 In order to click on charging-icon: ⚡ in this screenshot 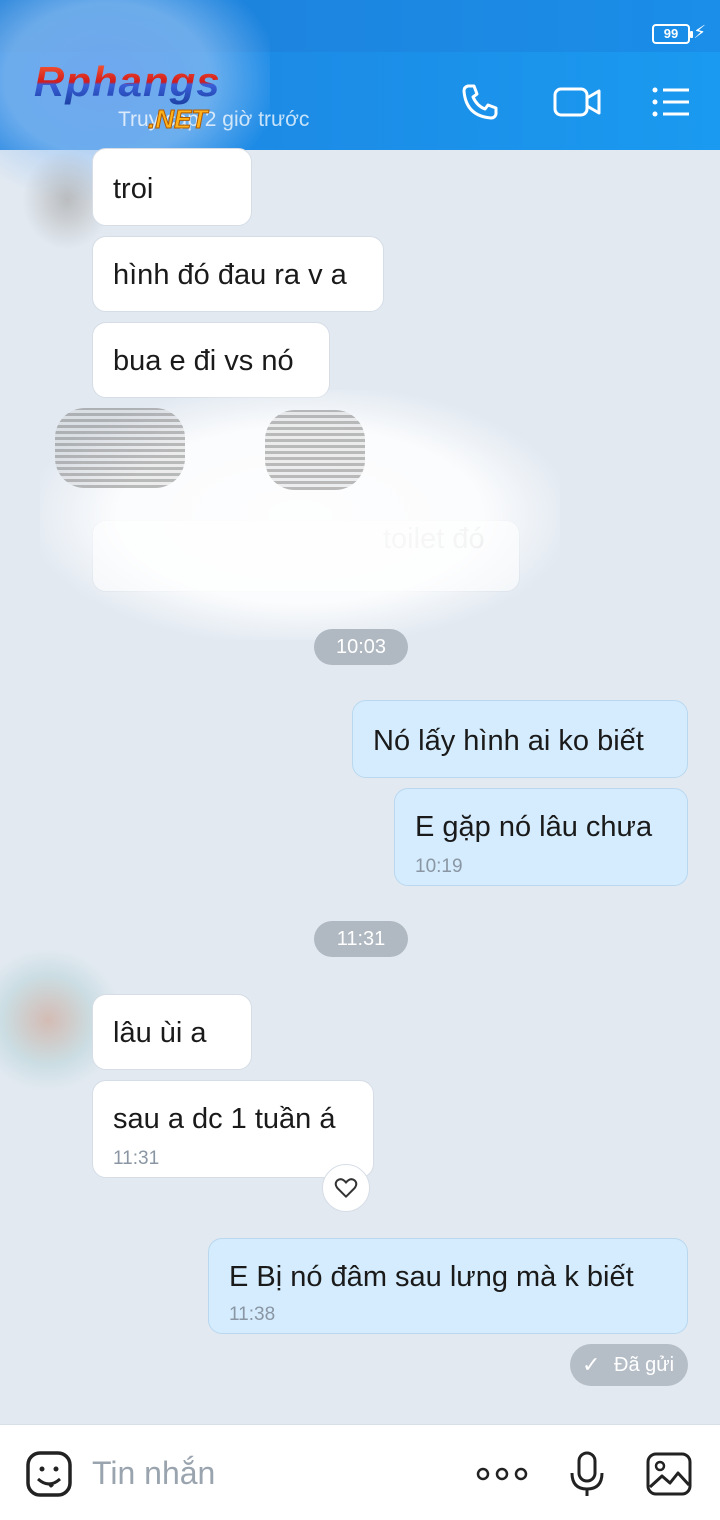, I will do `click(699, 32)`.